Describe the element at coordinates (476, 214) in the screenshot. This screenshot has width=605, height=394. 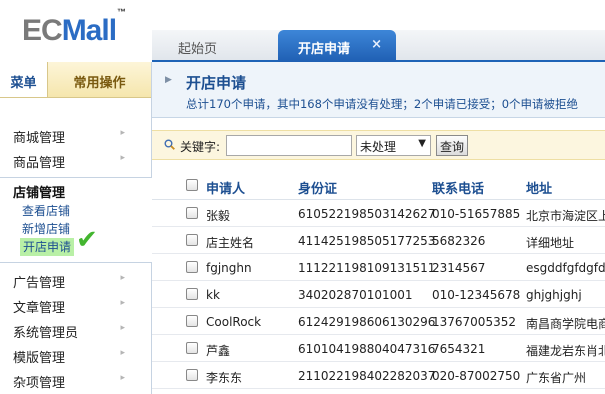
I see `cell-phone: 010-51657885` at that location.